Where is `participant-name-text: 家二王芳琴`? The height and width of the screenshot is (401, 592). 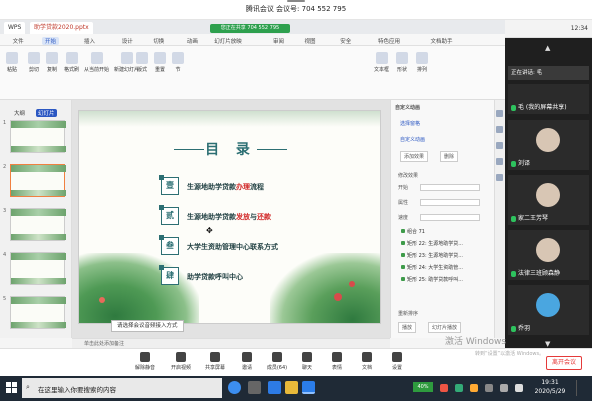 participant-name-text: 家二王芳琴 is located at coordinates (533, 218).